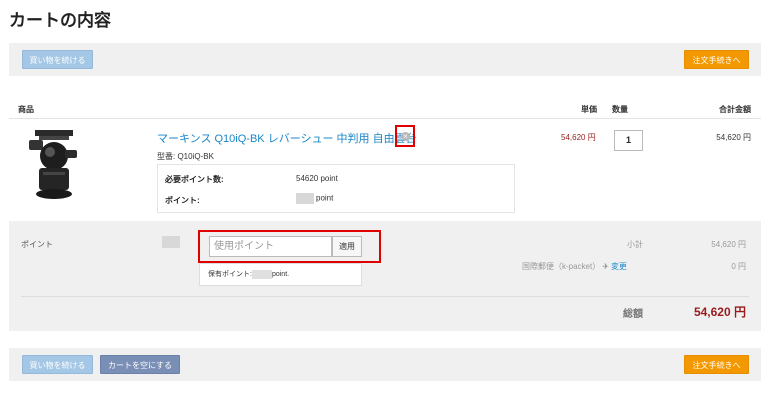  Describe the element at coordinates (230, 274) in the screenshot. I see `owned-points-prefix: 保有ポイント:` at that location.